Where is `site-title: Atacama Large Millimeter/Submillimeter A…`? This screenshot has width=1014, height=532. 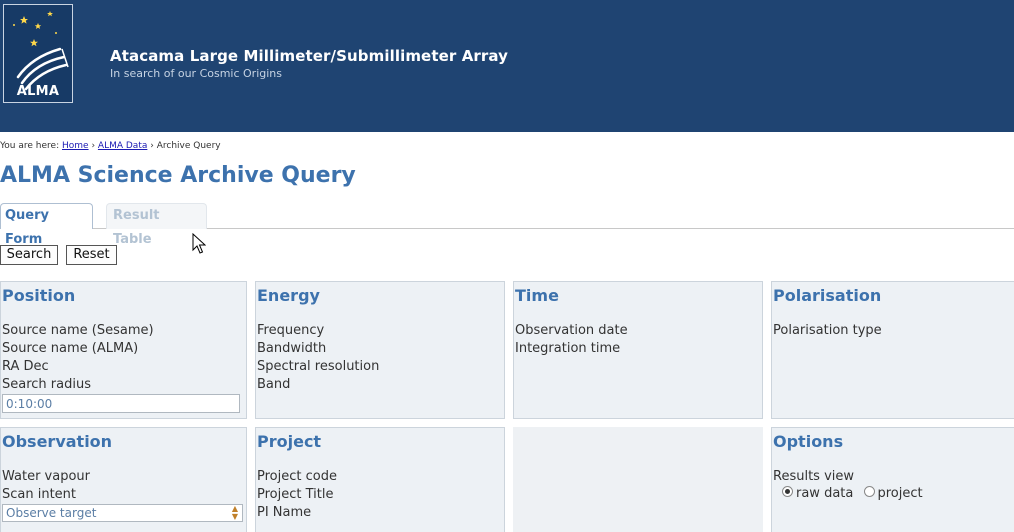
site-title: Atacama Large Millimeter/Submillimeter A… is located at coordinates (309, 56).